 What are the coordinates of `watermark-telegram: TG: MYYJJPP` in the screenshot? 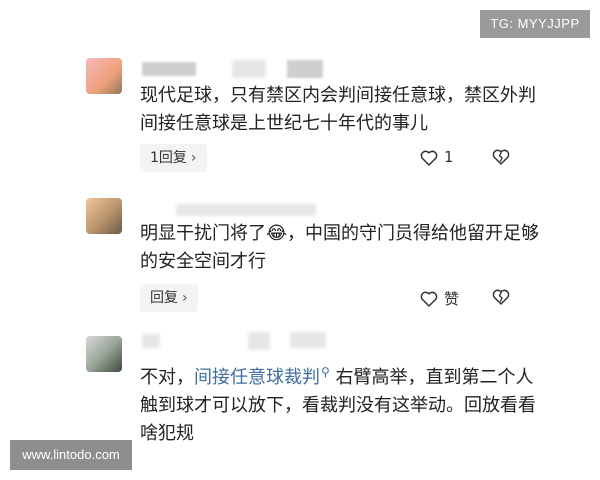 It's located at (535, 24).